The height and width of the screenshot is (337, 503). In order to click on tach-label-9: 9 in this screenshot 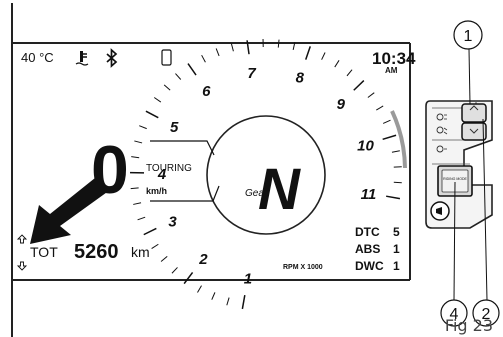, I will do `click(341, 104)`.